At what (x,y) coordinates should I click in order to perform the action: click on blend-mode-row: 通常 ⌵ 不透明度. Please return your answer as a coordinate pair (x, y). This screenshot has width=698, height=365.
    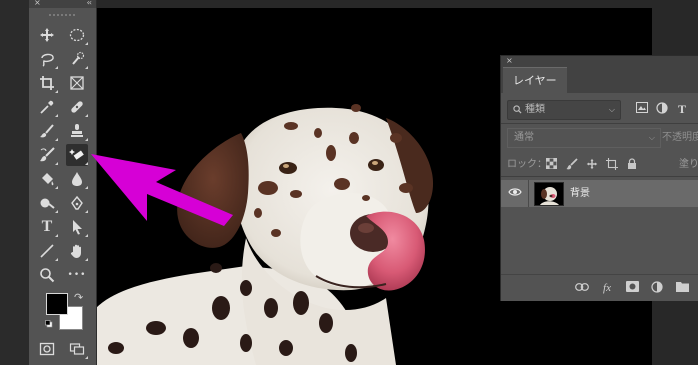
    Looking at the image, I should click on (599, 139).